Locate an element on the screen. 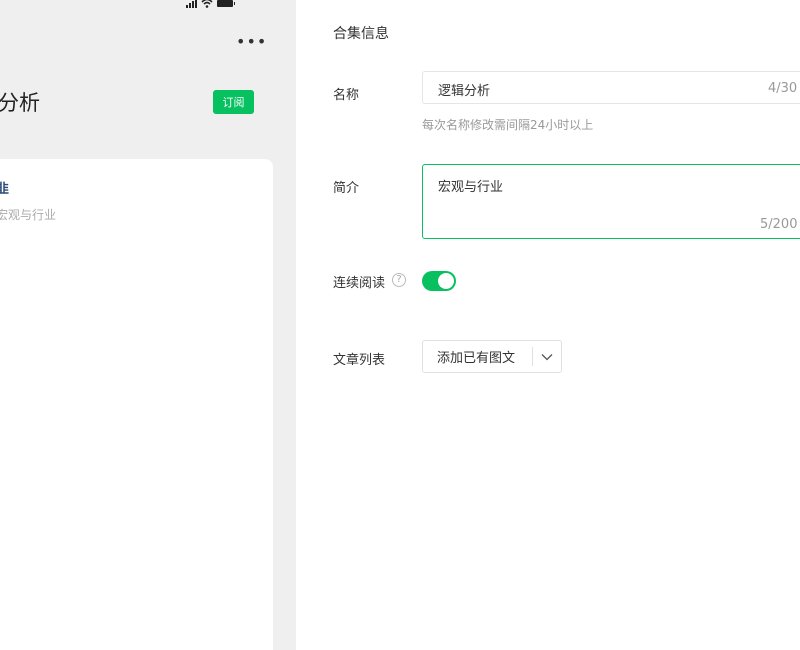 This screenshot has width=800, height=650. help-icon: ? is located at coordinates (399, 280).